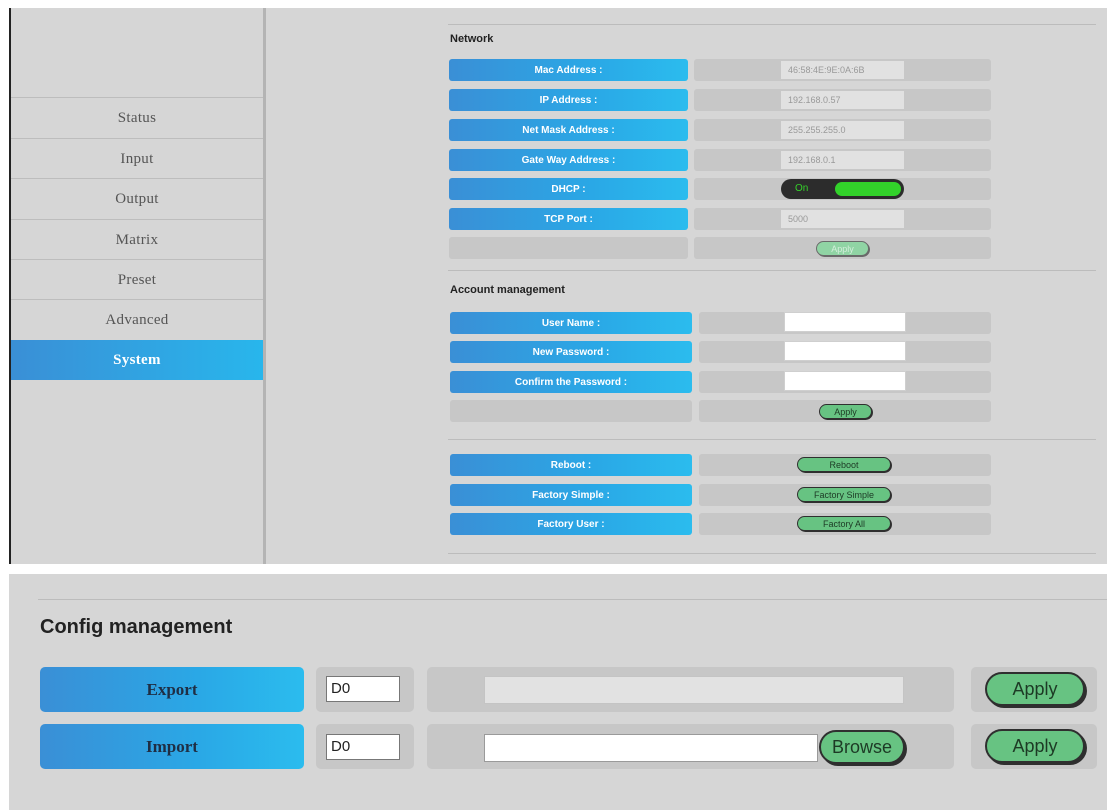 The image size is (1107, 810). What do you see at coordinates (694, 690) in the screenshot?
I see `export-path-field` at bounding box center [694, 690].